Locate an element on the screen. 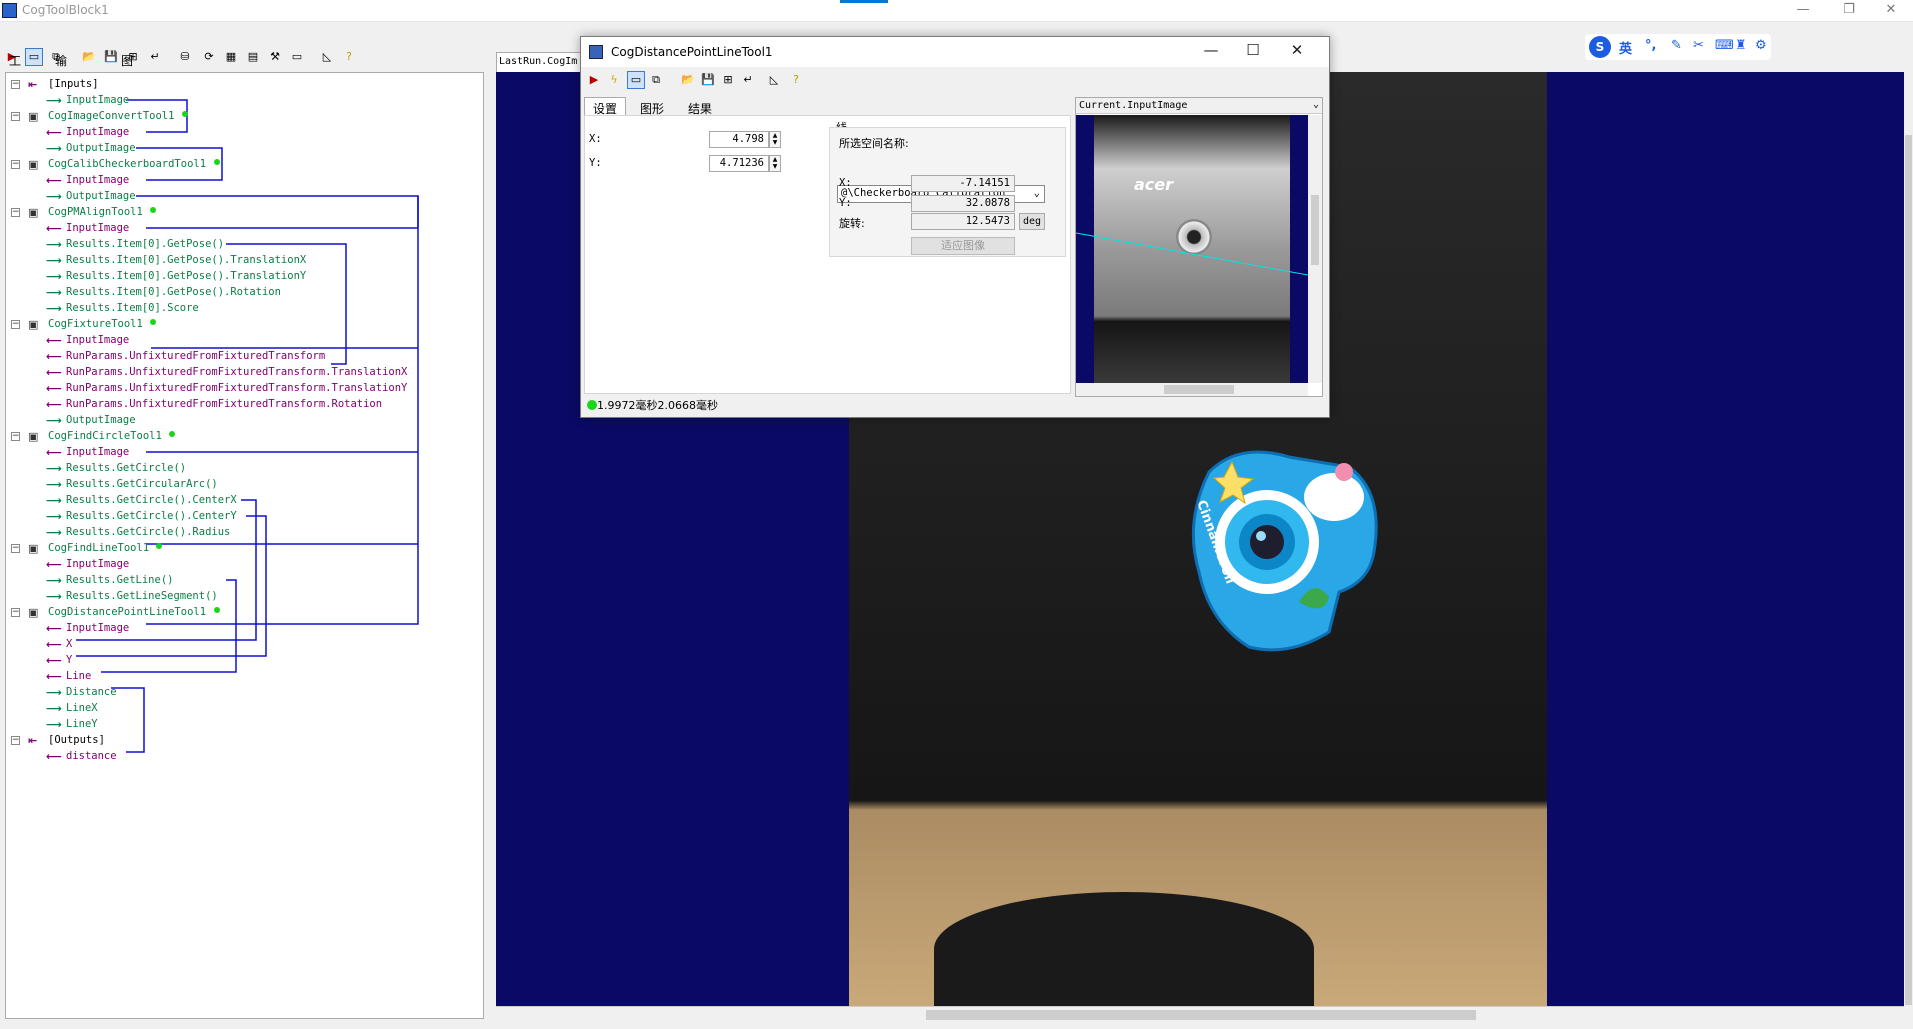  horizontal-scrollbar is located at coordinates (1200, 1014).